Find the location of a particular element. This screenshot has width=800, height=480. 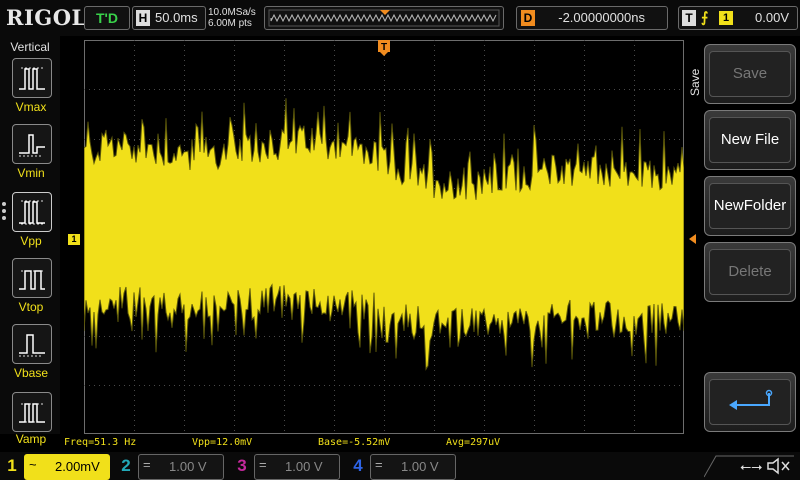

freq-measurement: Freq=51.3 Hz is located at coordinates (100, 442).